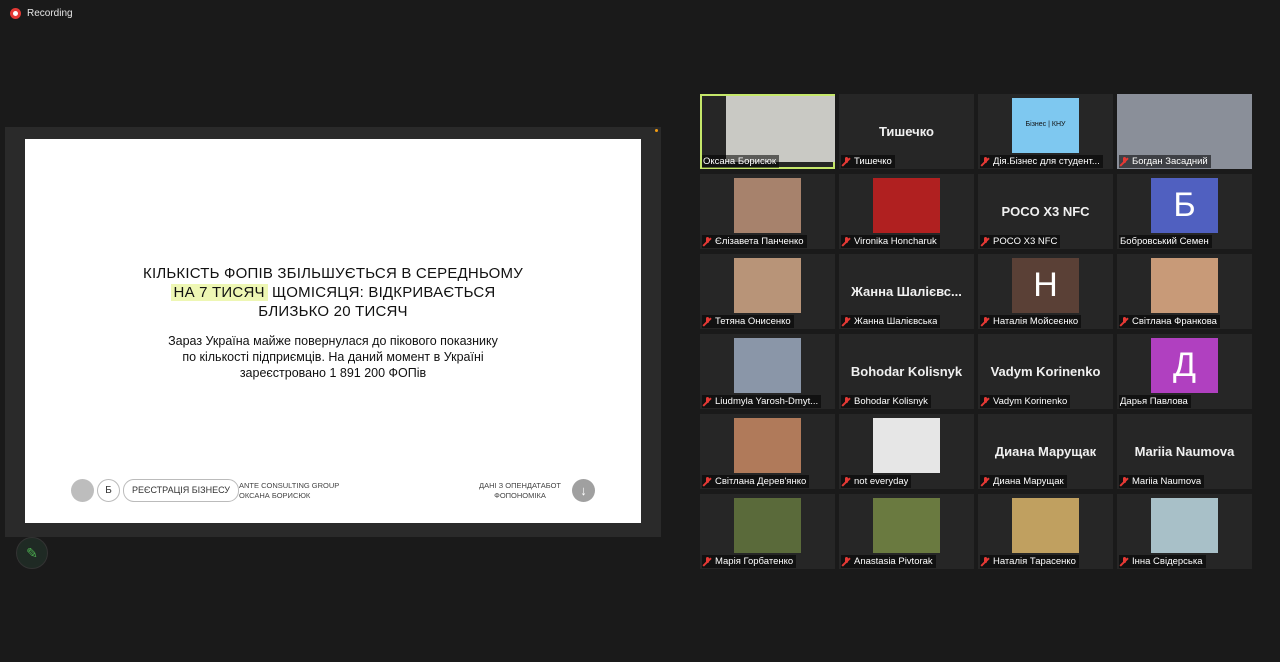 Image resolution: width=1280 pixels, height=662 pixels. I want to click on participant-name-label: Mariia Naumova, so click(1162, 481).